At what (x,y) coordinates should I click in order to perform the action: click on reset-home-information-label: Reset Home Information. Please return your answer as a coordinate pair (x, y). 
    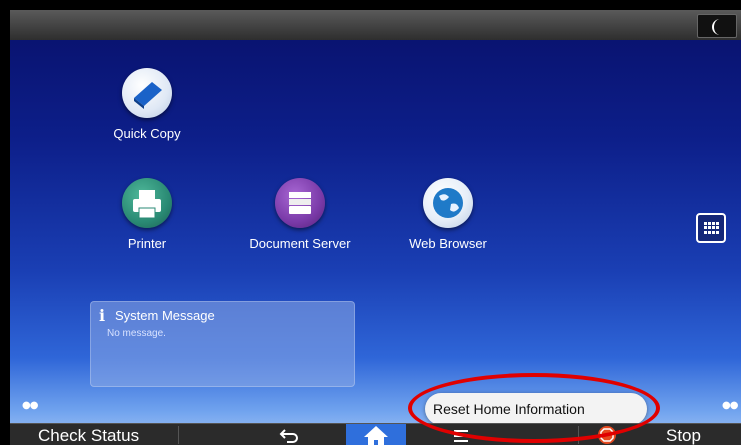
    Looking at the image, I should click on (509, 409).